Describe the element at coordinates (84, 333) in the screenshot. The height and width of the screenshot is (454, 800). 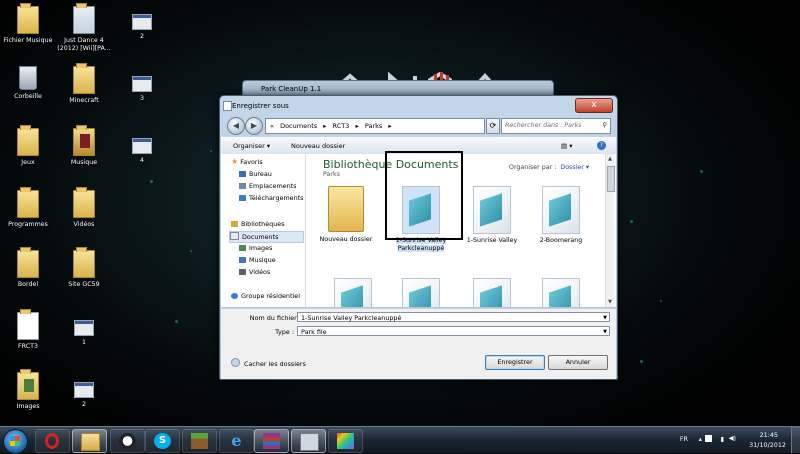
I see `desktop-icon: 1` at that location.